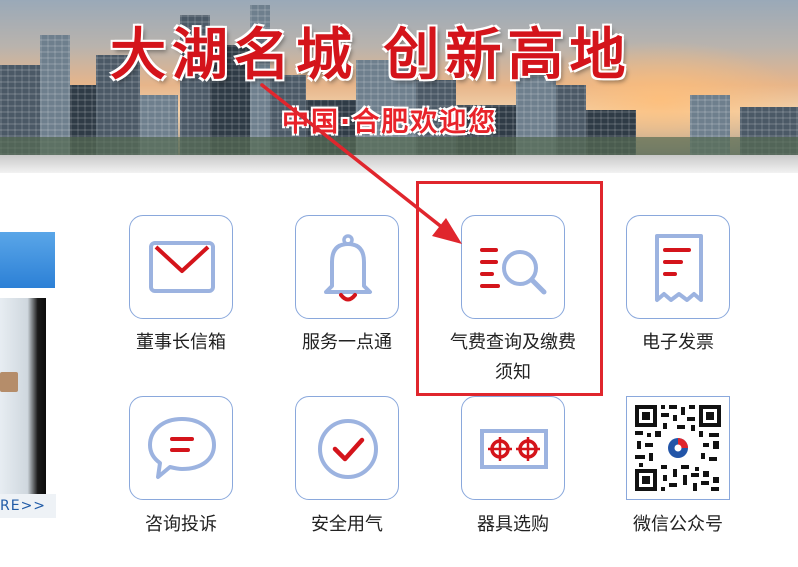  What do you see at coordinates (181, 343) in the screenshot?
I see `mailbox-label: 董事长信箱` at bounding box center [181, 343].